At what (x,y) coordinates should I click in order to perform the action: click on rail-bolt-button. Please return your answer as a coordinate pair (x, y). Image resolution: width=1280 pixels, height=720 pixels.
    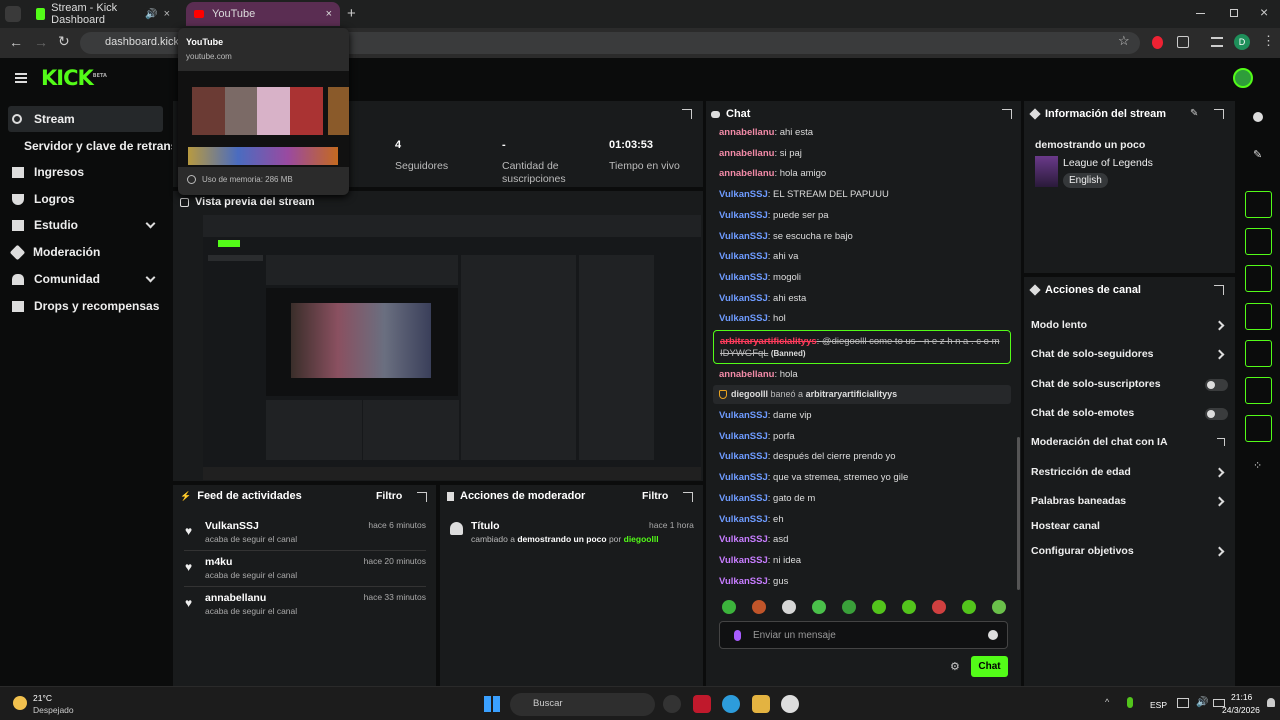
    Looking at the image, I should click on (1258, 241).